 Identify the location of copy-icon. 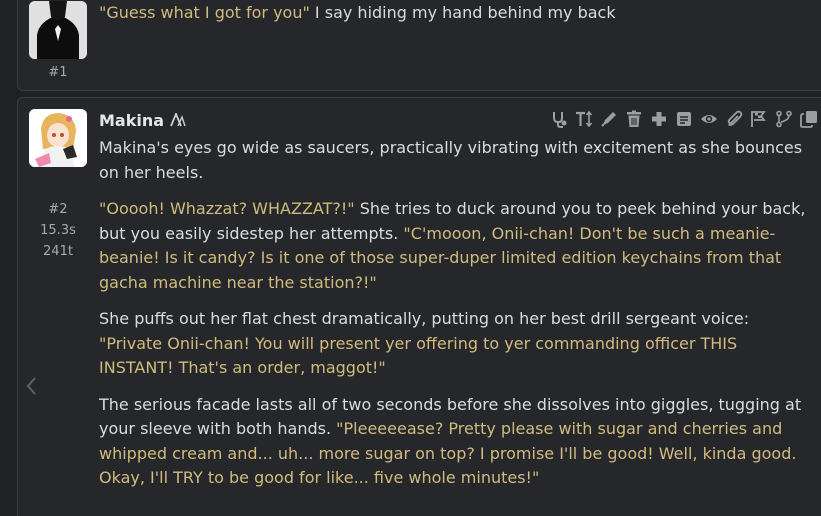
(809, 119).